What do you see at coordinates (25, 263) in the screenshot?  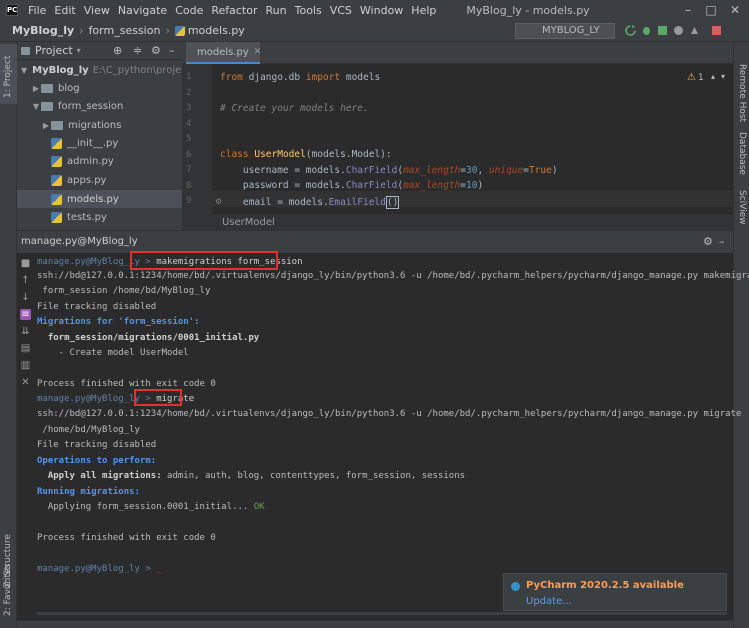 I see `stop-icon: ■` at bounding box center [25, 263].